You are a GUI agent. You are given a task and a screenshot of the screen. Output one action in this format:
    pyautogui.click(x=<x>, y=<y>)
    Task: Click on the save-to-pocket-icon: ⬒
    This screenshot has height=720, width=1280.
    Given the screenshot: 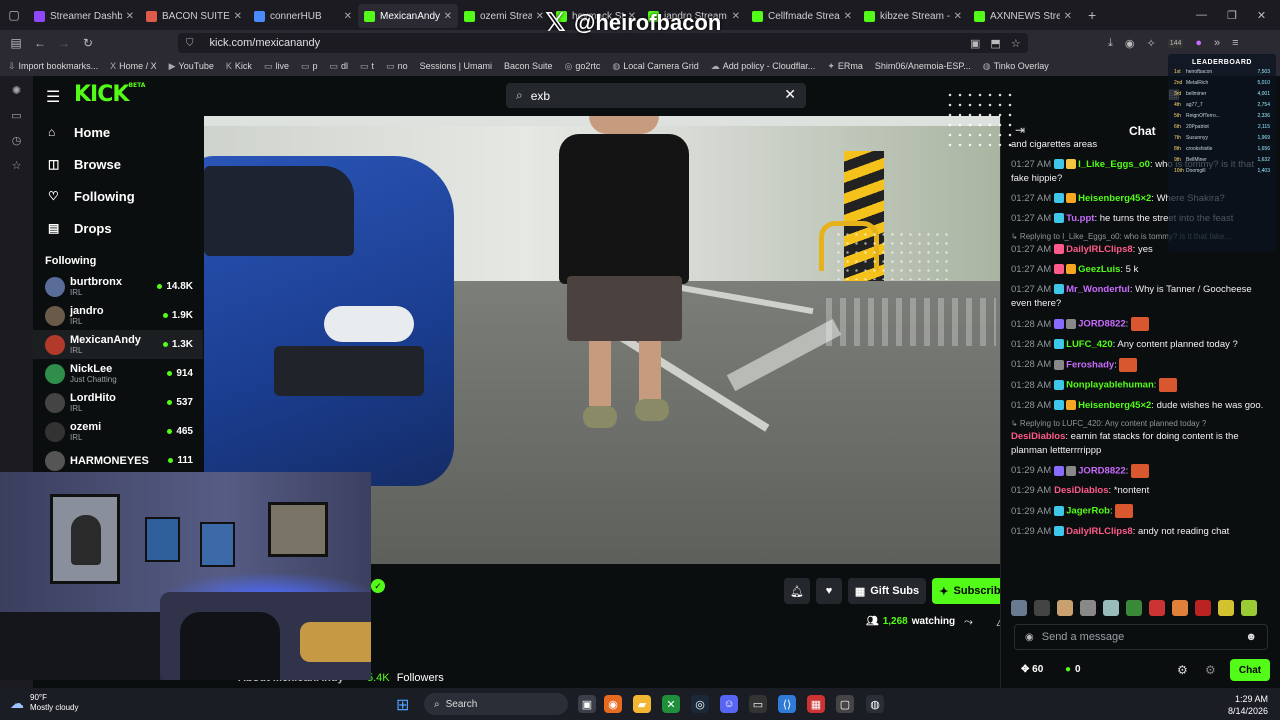 What is the action you would take?
    pyautogui.click(x=995, y=43)
    